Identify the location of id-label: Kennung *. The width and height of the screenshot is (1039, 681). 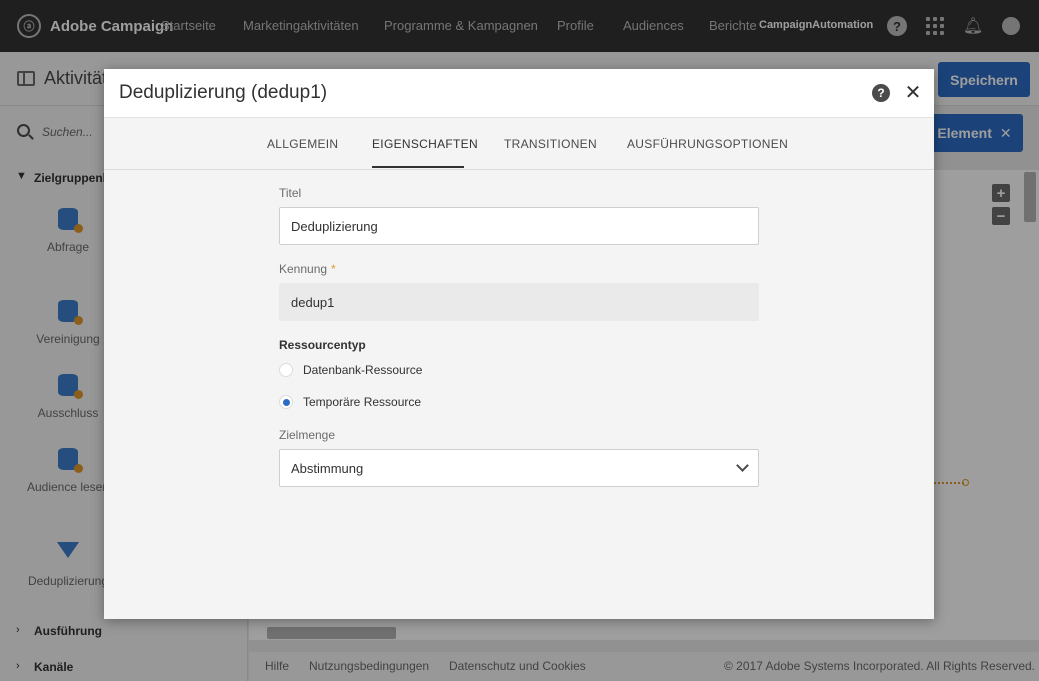
(307, 269).